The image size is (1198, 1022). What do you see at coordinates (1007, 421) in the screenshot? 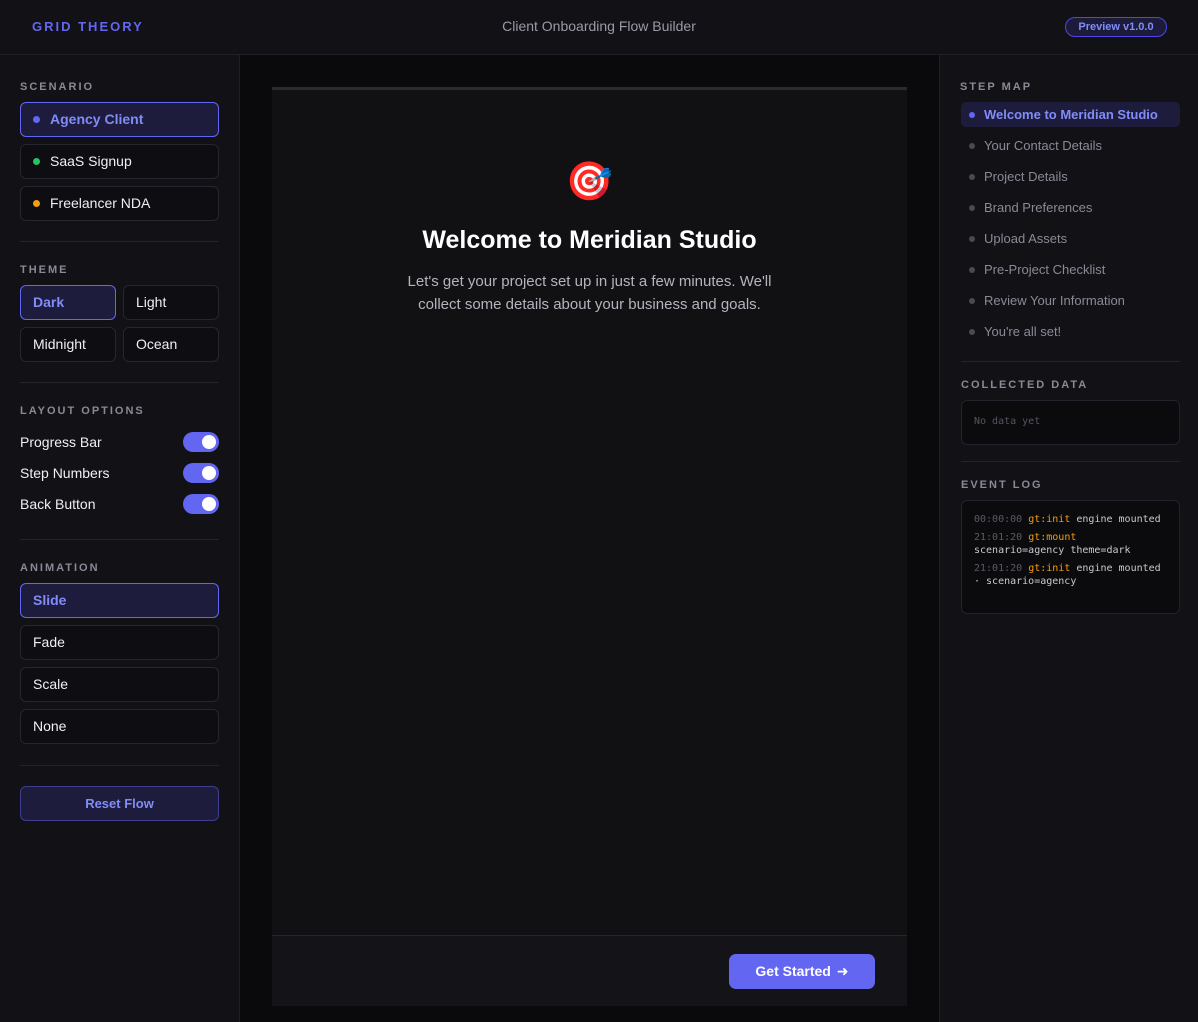
I see `empty-state-text: No data yet` at bounding box center [1007, 421].